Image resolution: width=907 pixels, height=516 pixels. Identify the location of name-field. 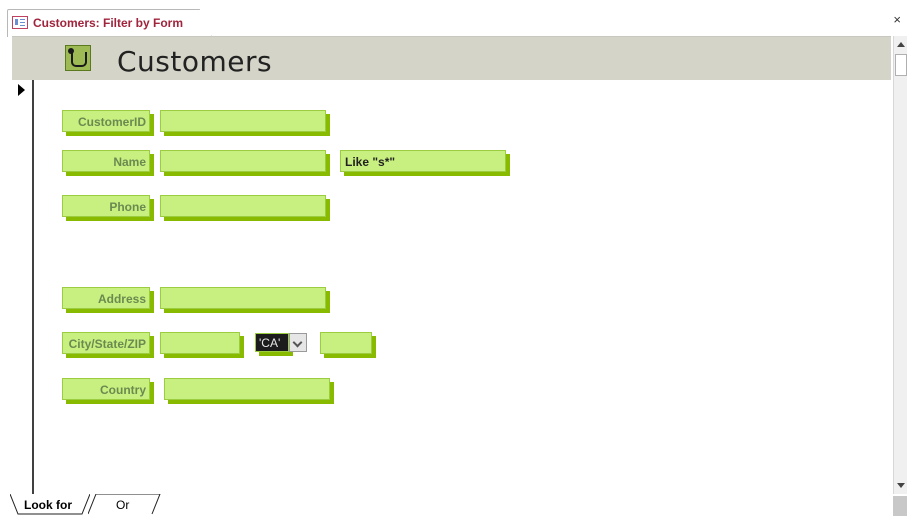
(243, 161).